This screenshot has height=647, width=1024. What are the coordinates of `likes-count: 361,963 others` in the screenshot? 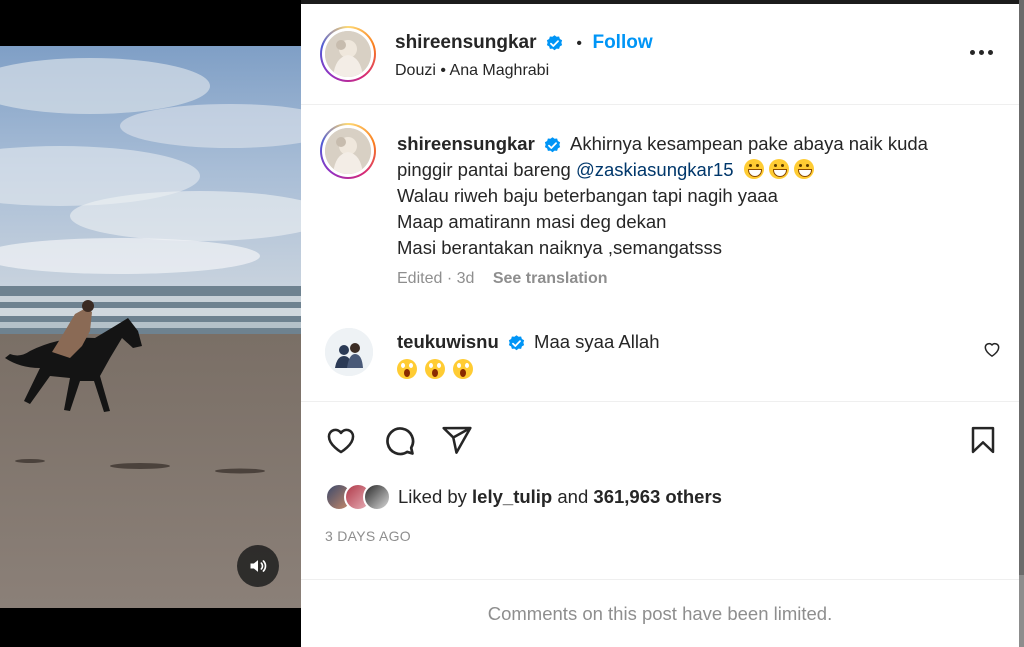 It's located at (657, 496).